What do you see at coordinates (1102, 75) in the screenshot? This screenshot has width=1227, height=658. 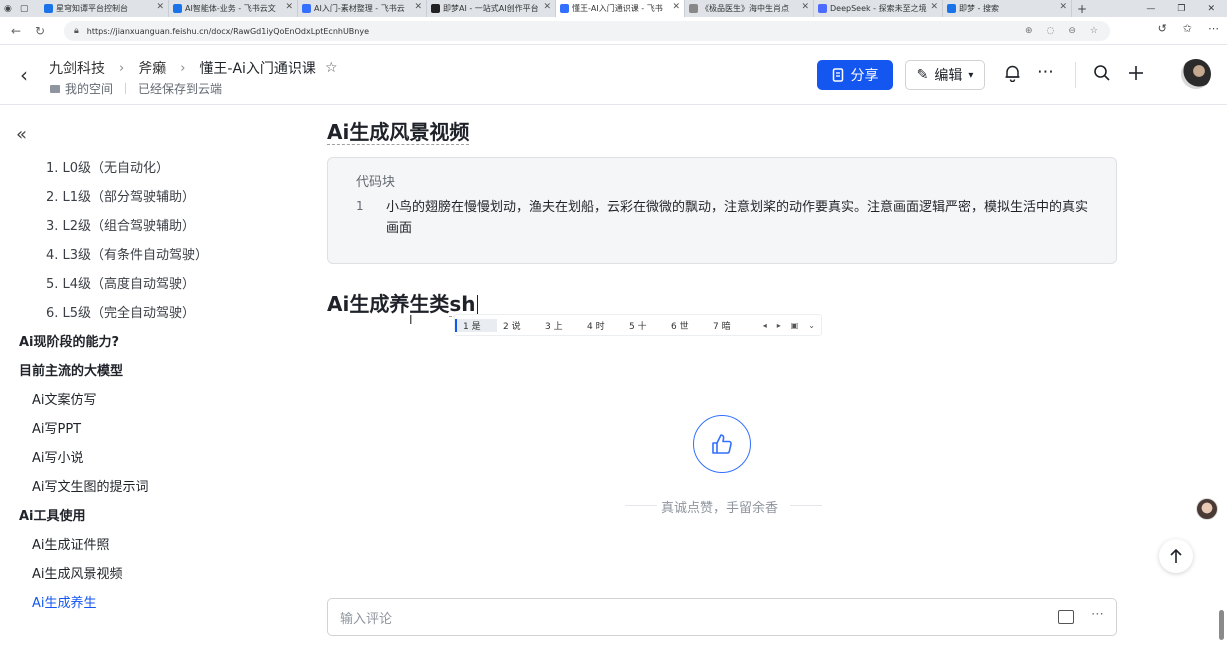 I see `search-icon` at bounding box center [1102, 75].